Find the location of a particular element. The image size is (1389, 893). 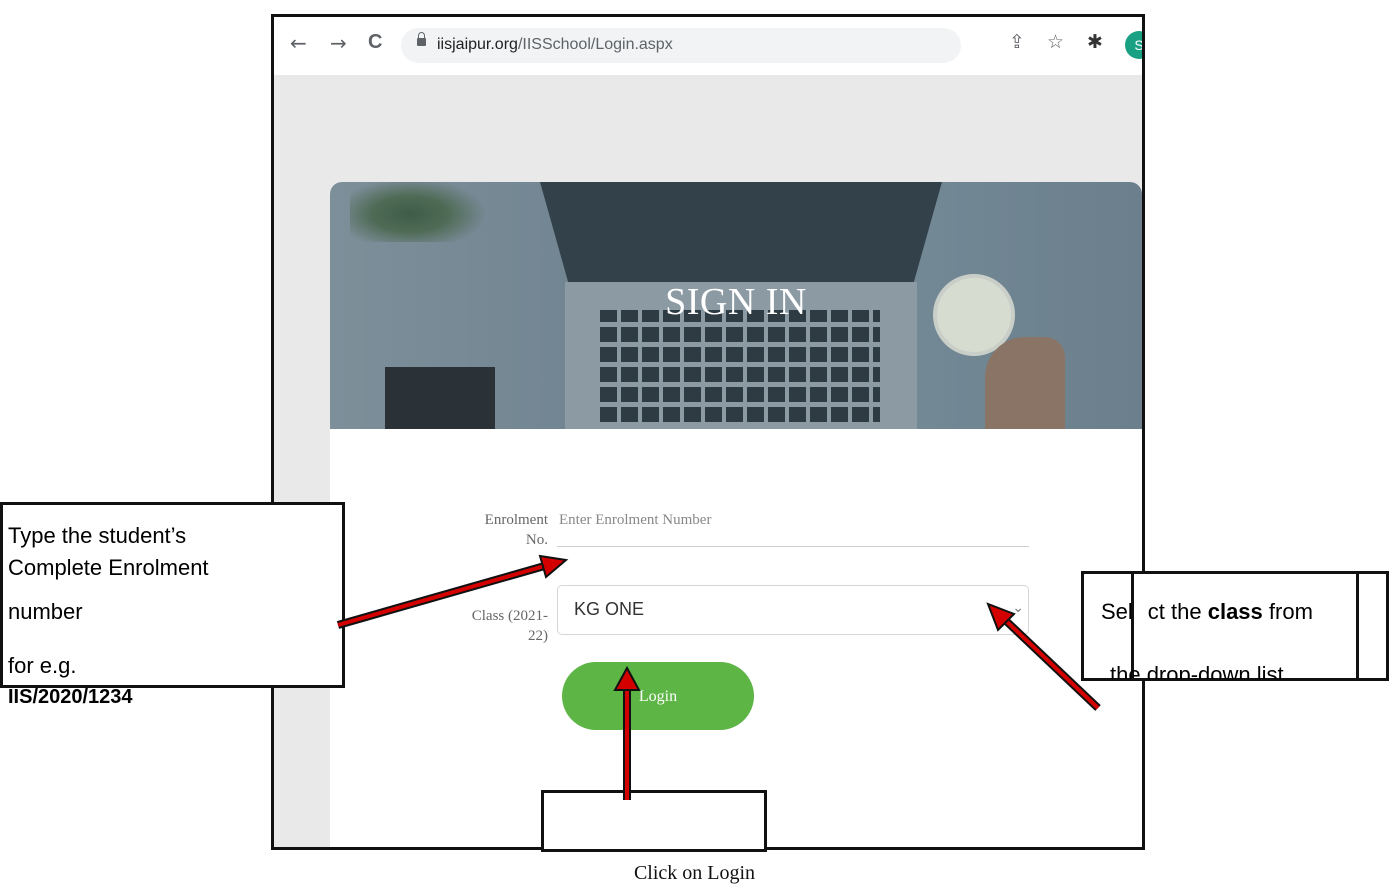

enrolment-arrow is located at coordinates (452, 591).